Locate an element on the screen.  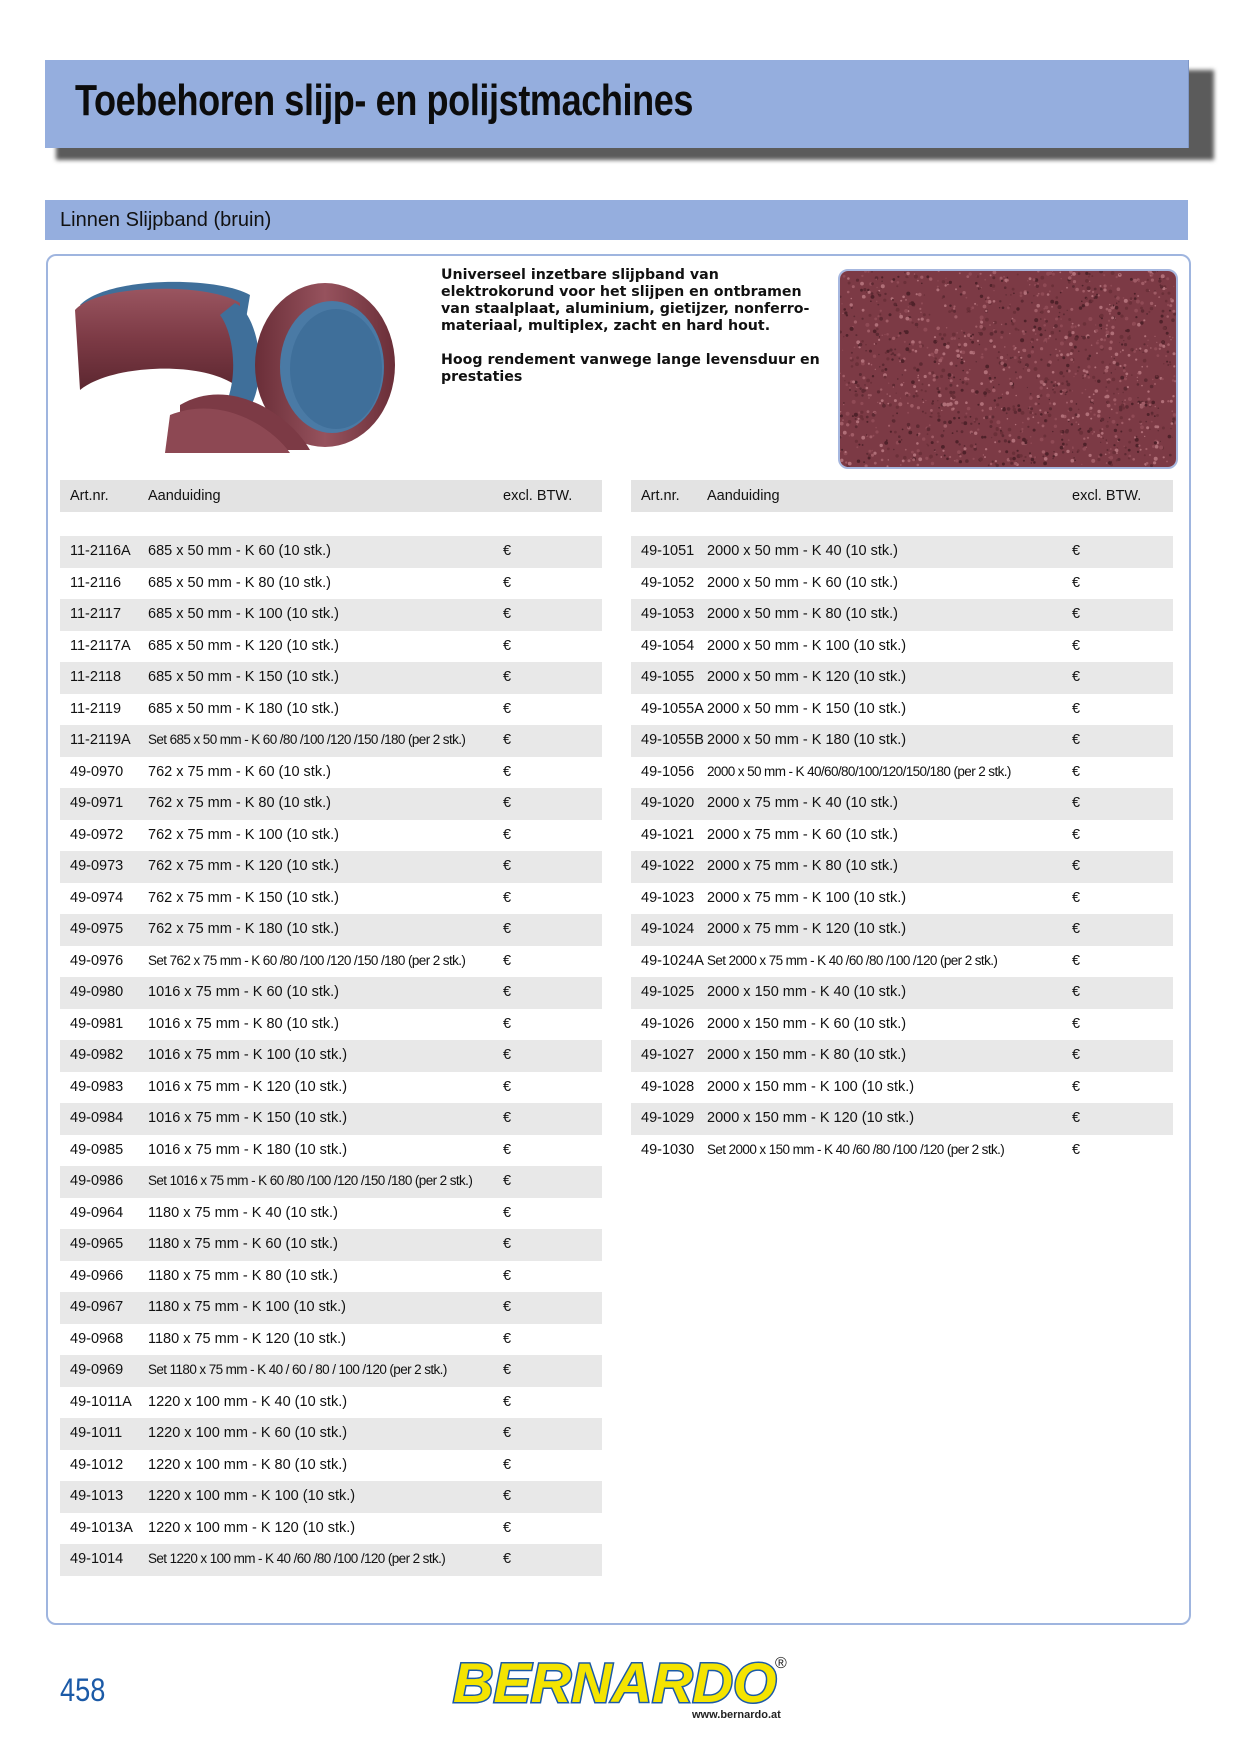
article-description: 1016 x 75 mm - K 100 (10 stk.) is located at coordinates (248, 1055).